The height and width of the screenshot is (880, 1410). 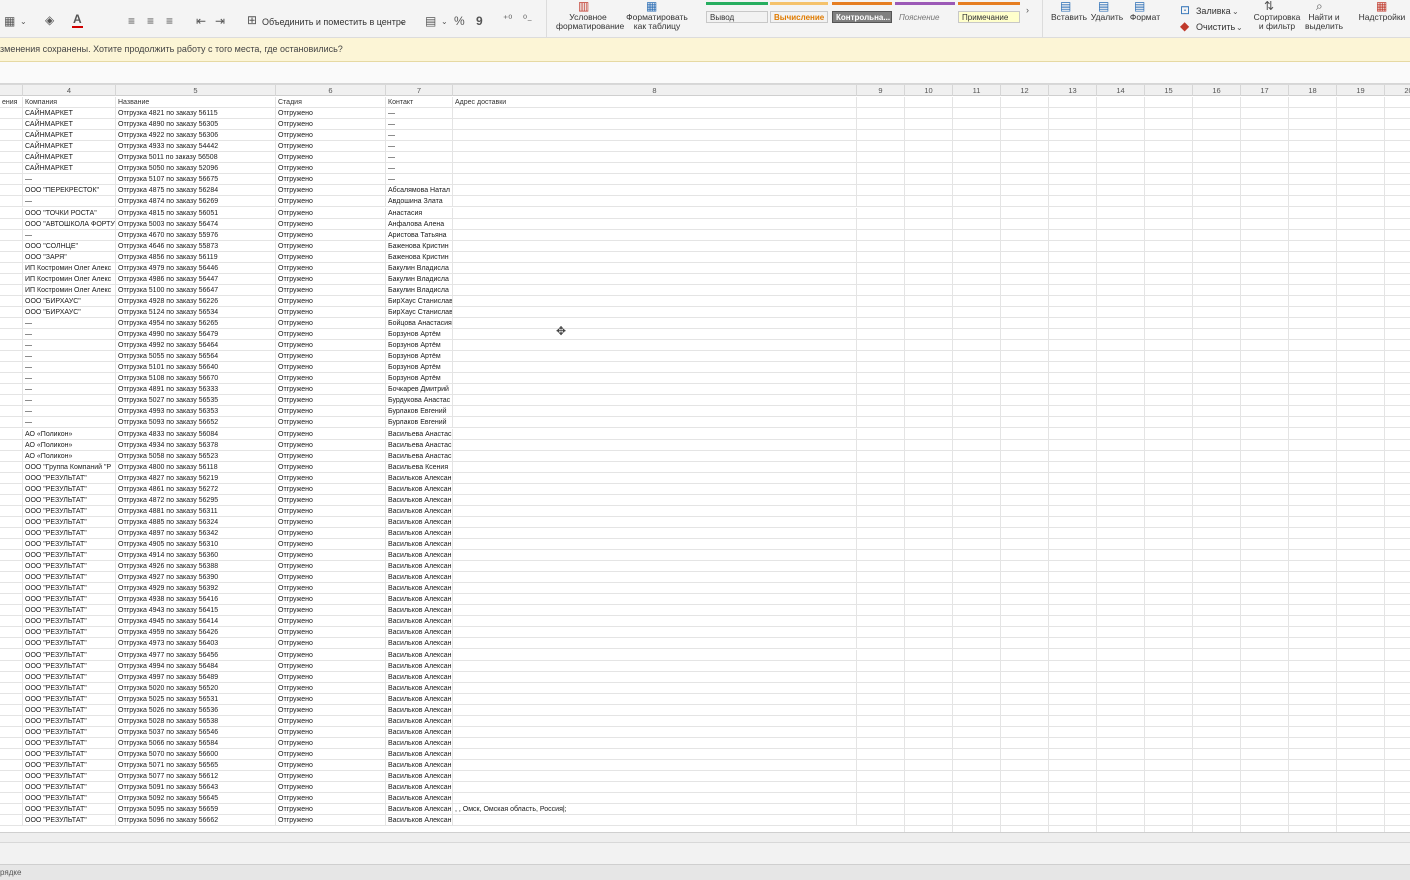 What do you see at coordinates (590, 22) in the screenshot?
I see `conditional-formatting-button: Условное форматирование` at bounding box center [590, 22].